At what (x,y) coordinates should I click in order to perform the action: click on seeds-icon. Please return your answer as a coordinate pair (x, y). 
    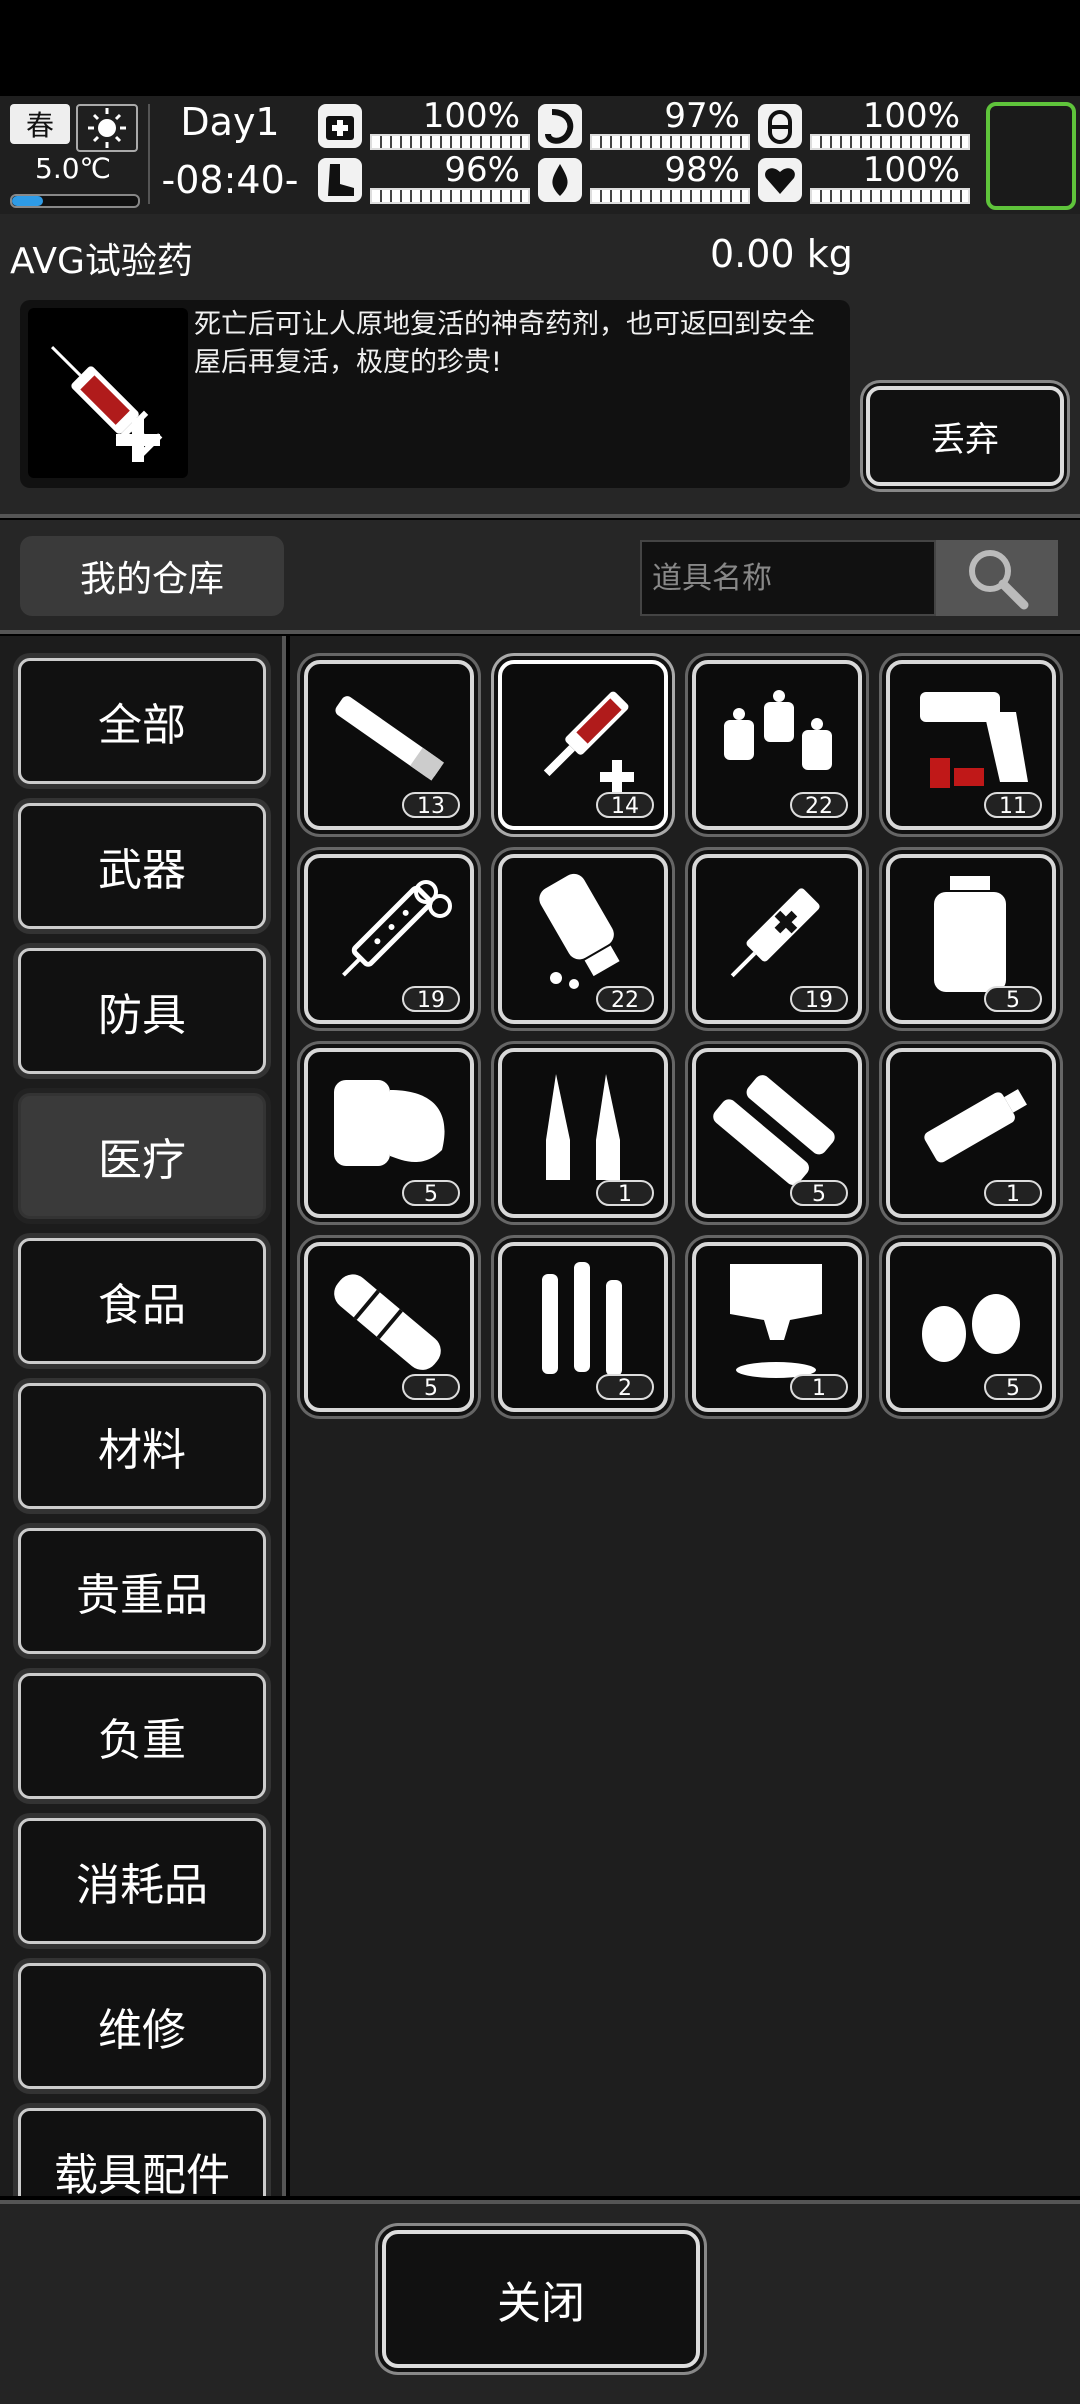
    Looking at the image, I should click on (971, 1328).